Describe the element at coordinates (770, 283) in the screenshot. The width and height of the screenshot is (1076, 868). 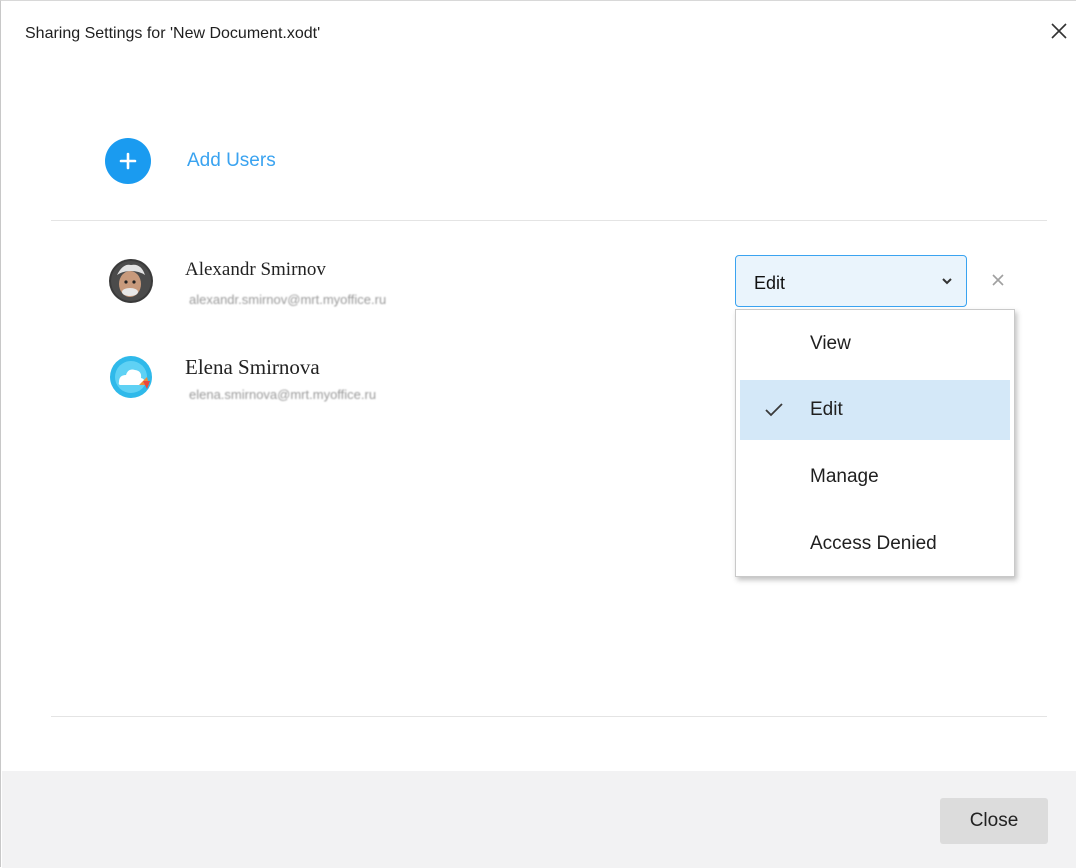
I see `access-level-value: Edit` at that location.